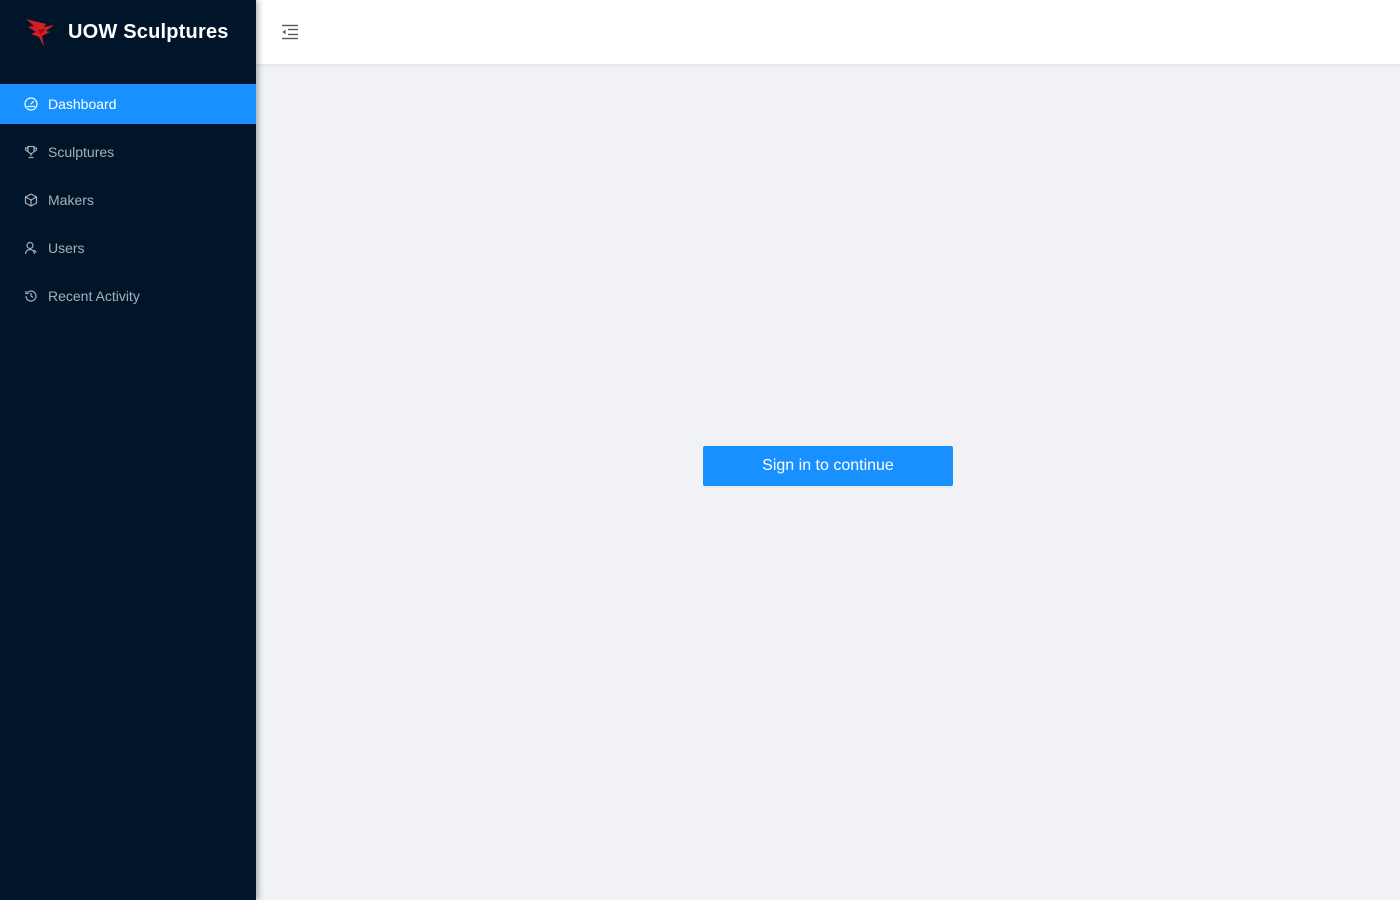 The image size is (1400, 900). Describe the element at coordinates (128, 104) in the screenshot. I see `sidebar-item-dashboard: Dashboard` at that location.